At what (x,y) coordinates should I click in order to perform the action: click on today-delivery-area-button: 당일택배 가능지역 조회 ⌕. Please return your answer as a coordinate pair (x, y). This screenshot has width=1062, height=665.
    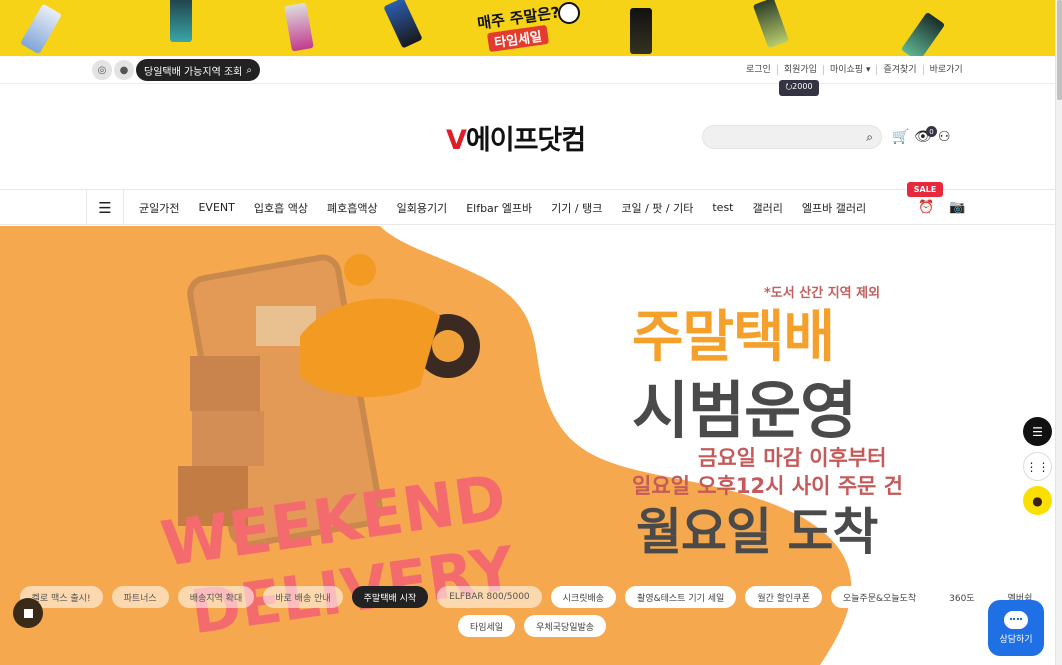
    Looking at the image, I should click on (198, 70).